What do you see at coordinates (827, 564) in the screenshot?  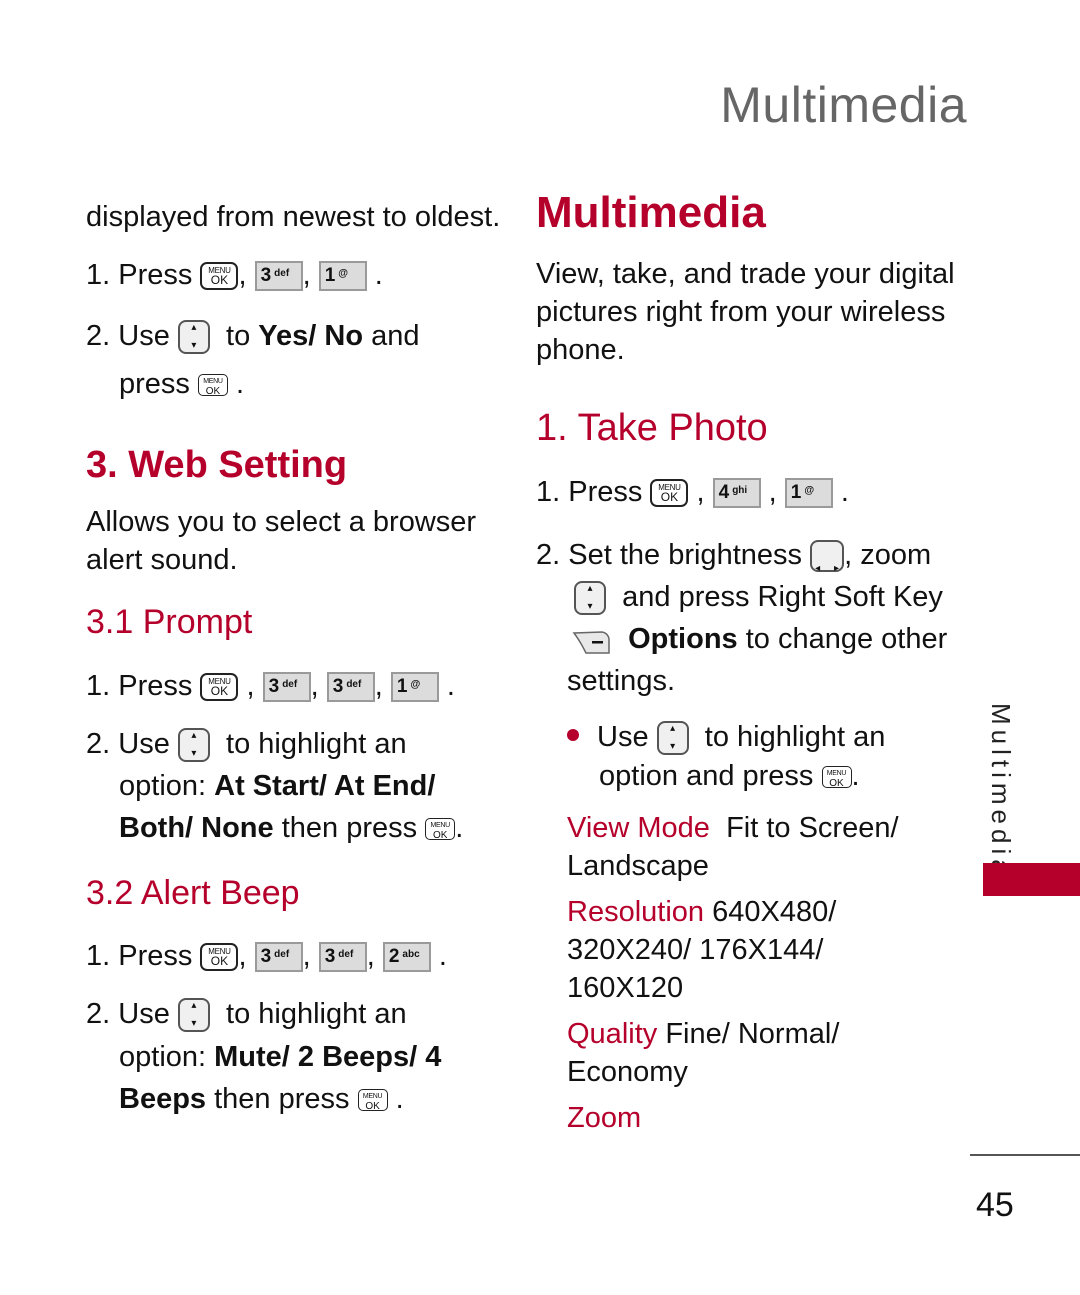 I see `nav-left-right-key-icon` at bounding box center [827, 564].